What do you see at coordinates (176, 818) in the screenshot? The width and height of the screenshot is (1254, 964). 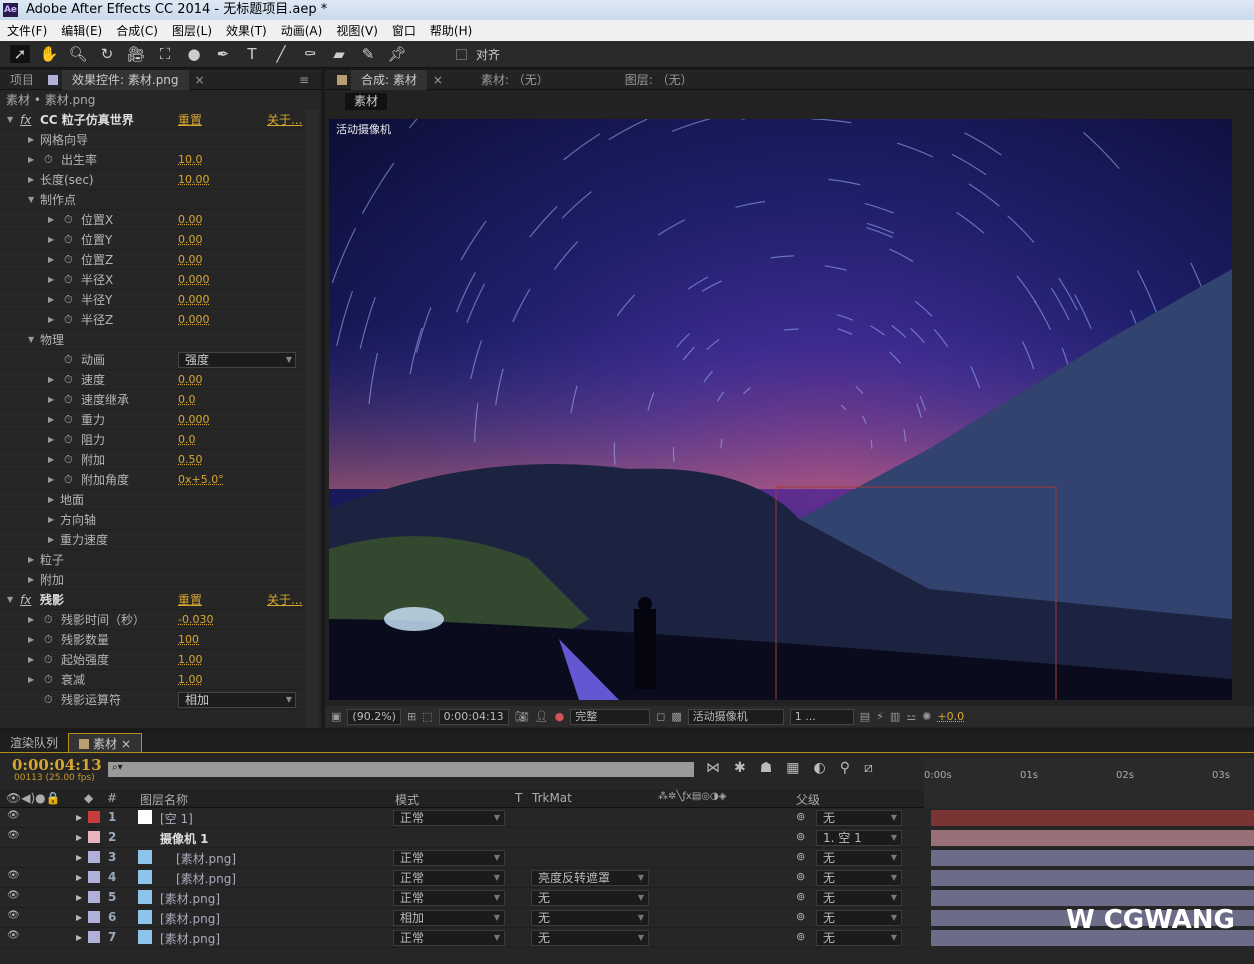 I see `layer-name: [空 1]` at bounding box center [176, 818].